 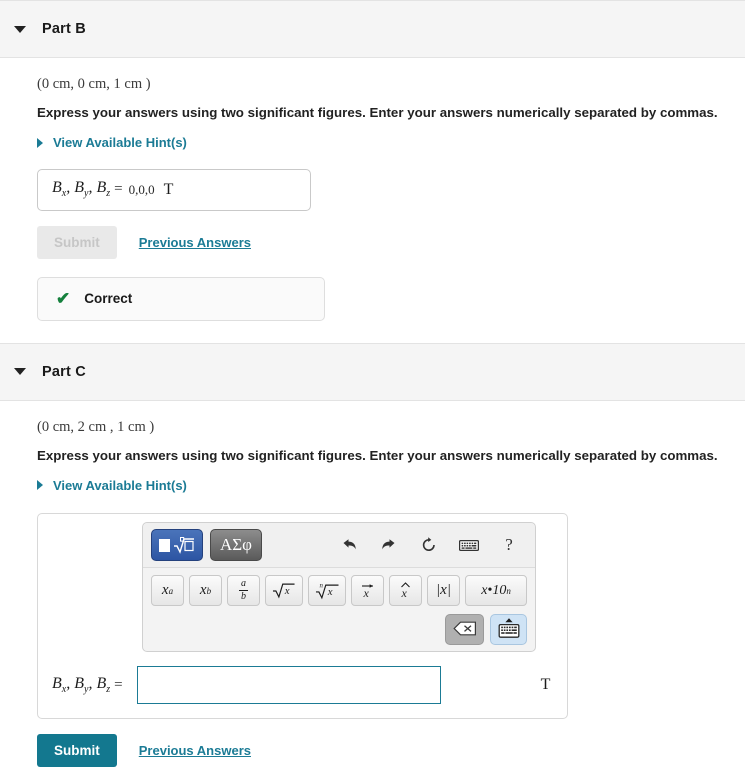 I want to click on part-b-hint-link: View Available Hint(s), so click(x=112, y=142).